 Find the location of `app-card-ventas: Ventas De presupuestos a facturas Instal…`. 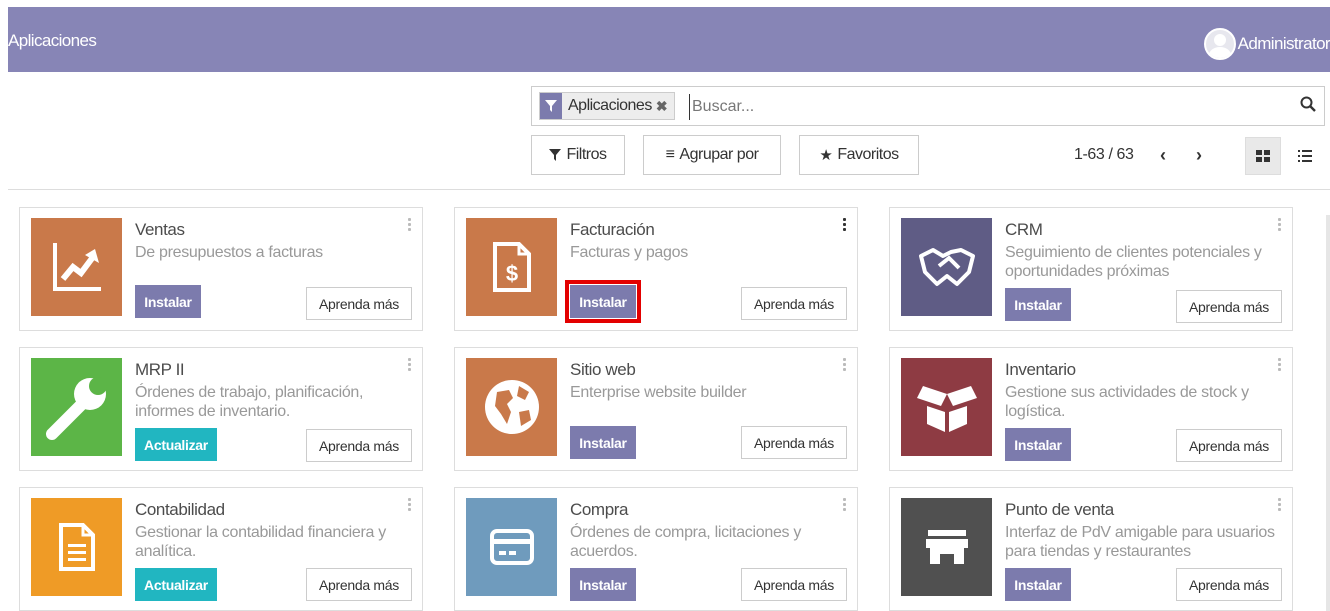

app-card-ventas: Ventas De presupuestos a facturas Instal… is located at coordinates (221, 269).